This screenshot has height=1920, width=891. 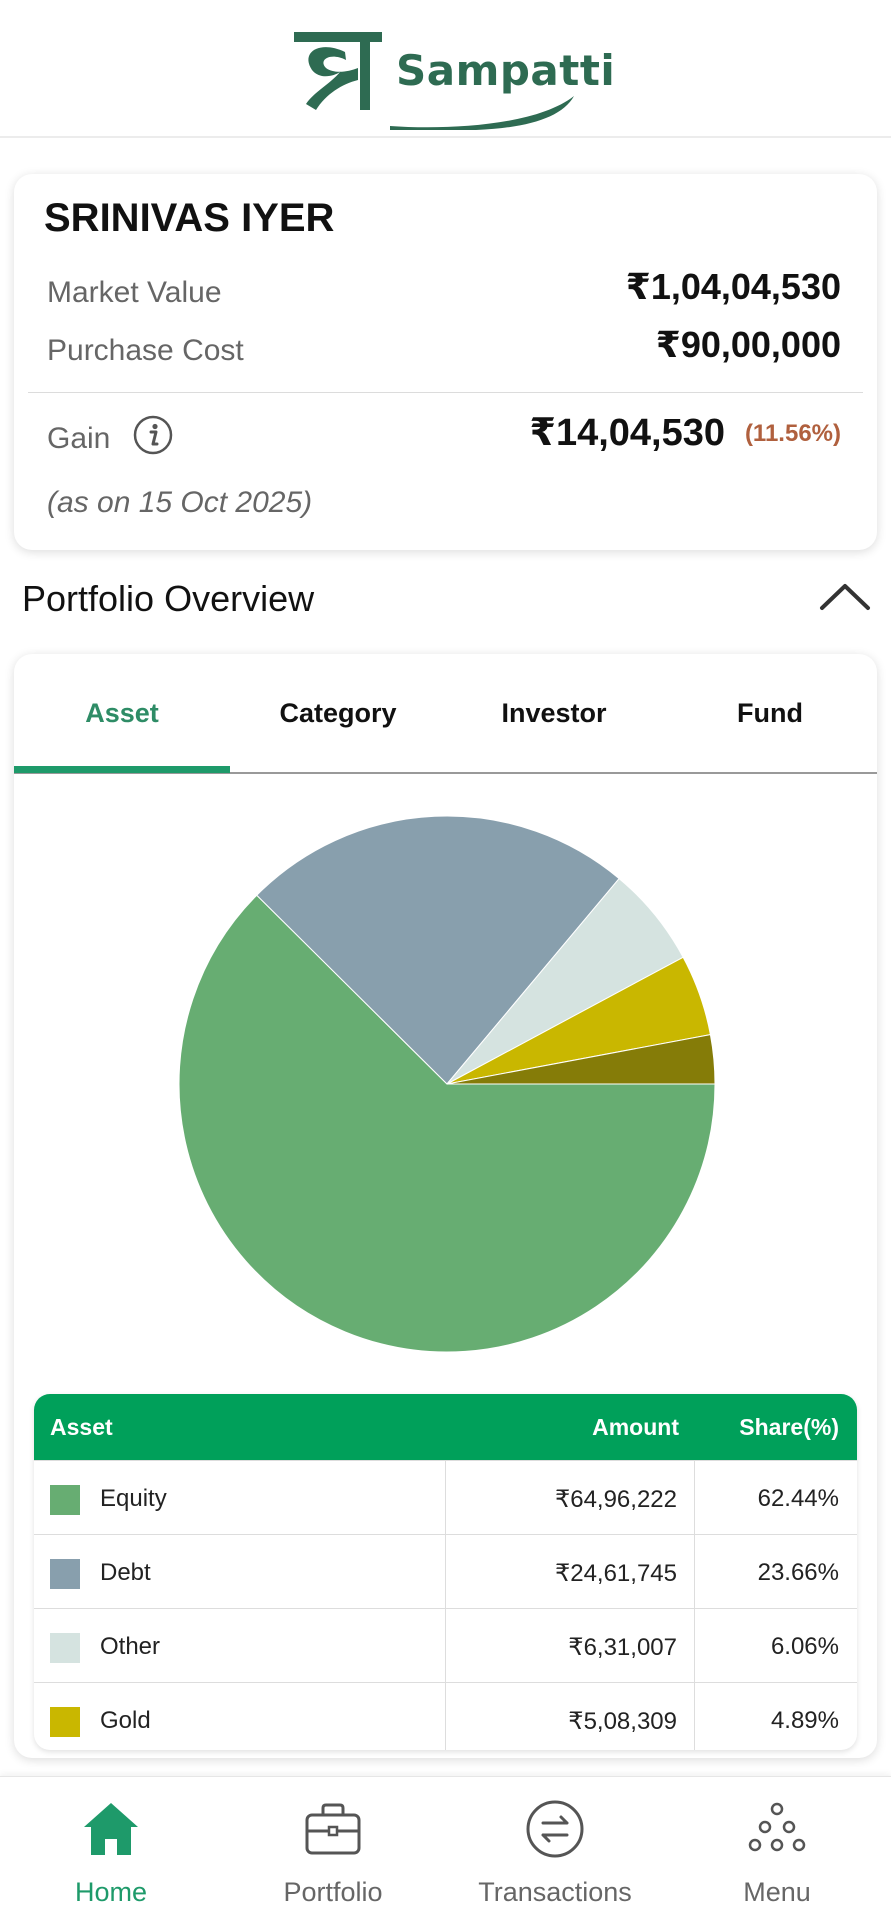 I want to click on asset-share: 23.66%, so click(x=798, y=1572).